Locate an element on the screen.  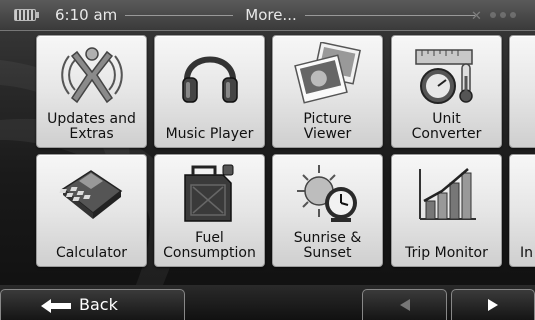
battery-icon is located at coordinates (26, 15).